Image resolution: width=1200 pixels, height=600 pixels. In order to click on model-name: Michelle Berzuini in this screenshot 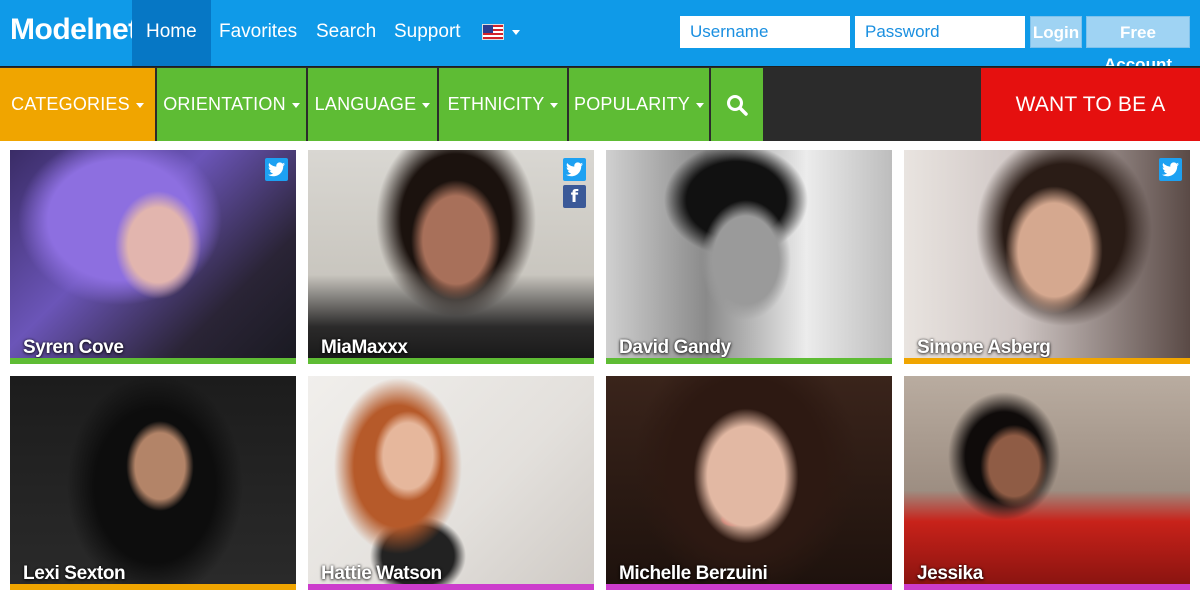, I will do `click(693, 574)`.